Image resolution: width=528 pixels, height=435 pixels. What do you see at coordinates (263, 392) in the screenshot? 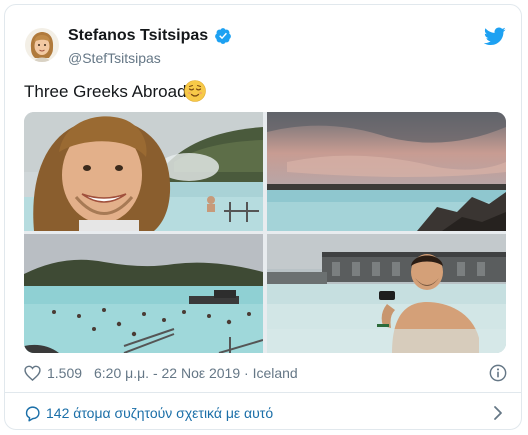
I see `divider` at bounding box center [263, 392].